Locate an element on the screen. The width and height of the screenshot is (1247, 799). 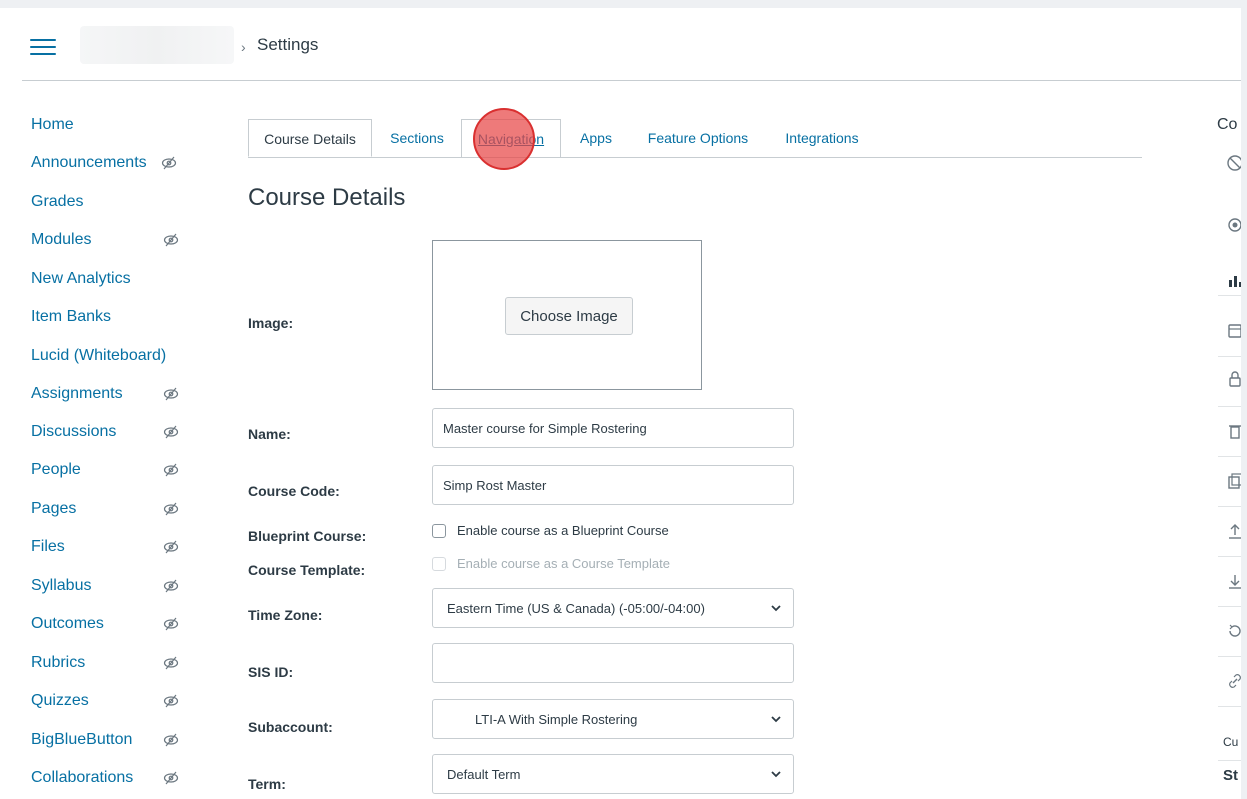
trash-icon is located at coordinates (1233, 431).